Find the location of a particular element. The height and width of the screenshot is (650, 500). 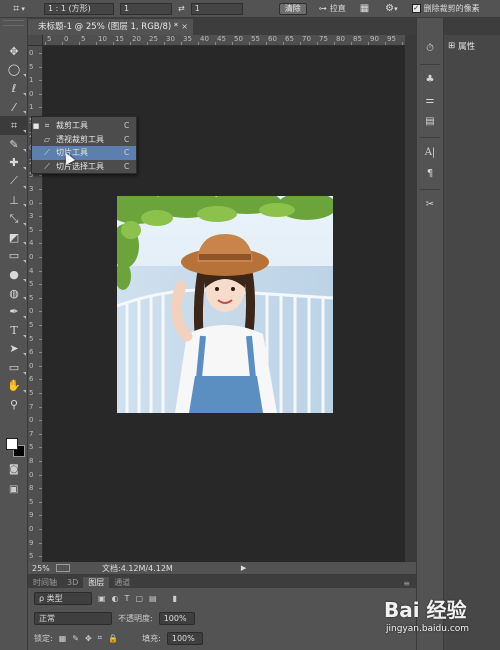

type-filter-icon: T is located at coordinates (127, 598).